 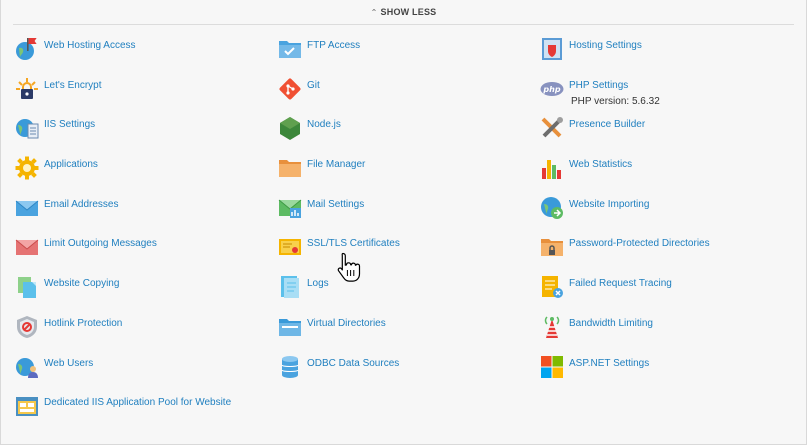 I want to click on database-icon, so click(x=290, y=367).